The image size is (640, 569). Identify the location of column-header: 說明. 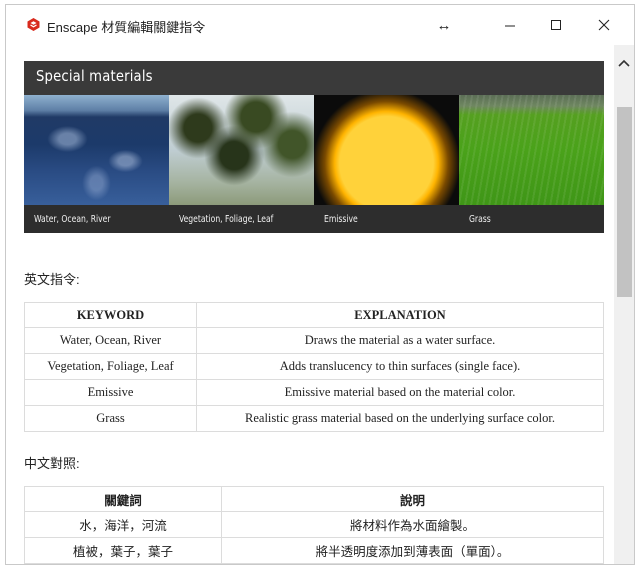
(412, 499).